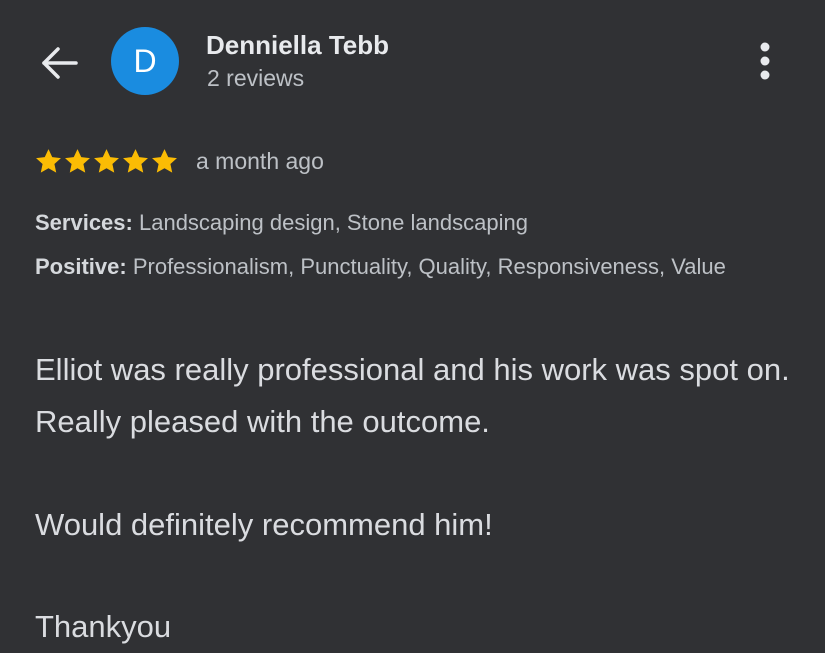  Describe the element at coordinates (84, 222) in the screenshot. I see `services-label: Services:` at that location.